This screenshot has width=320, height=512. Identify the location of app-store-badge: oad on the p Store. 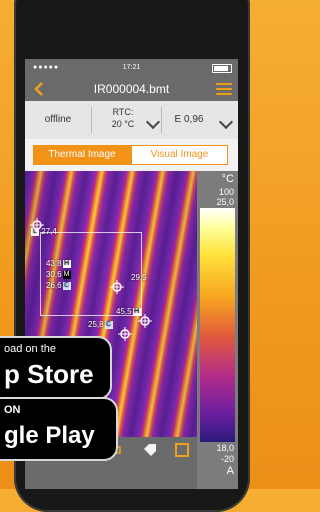
(56, 368).